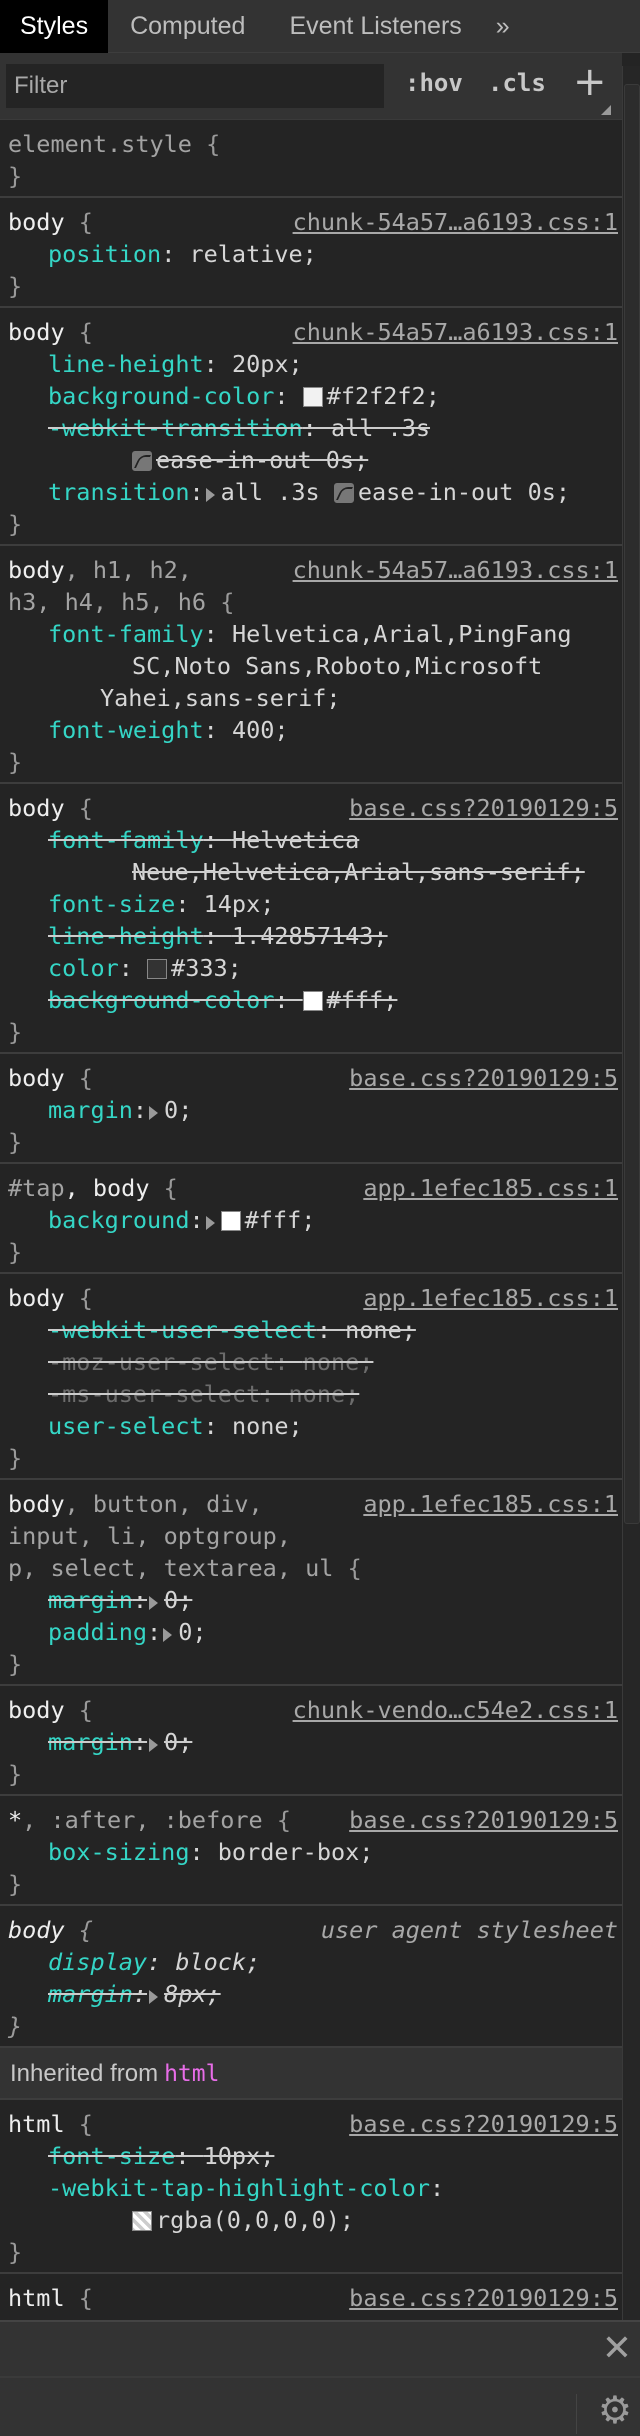  I want to click on declaration: background-color: #fff;, so click(311, 1000).